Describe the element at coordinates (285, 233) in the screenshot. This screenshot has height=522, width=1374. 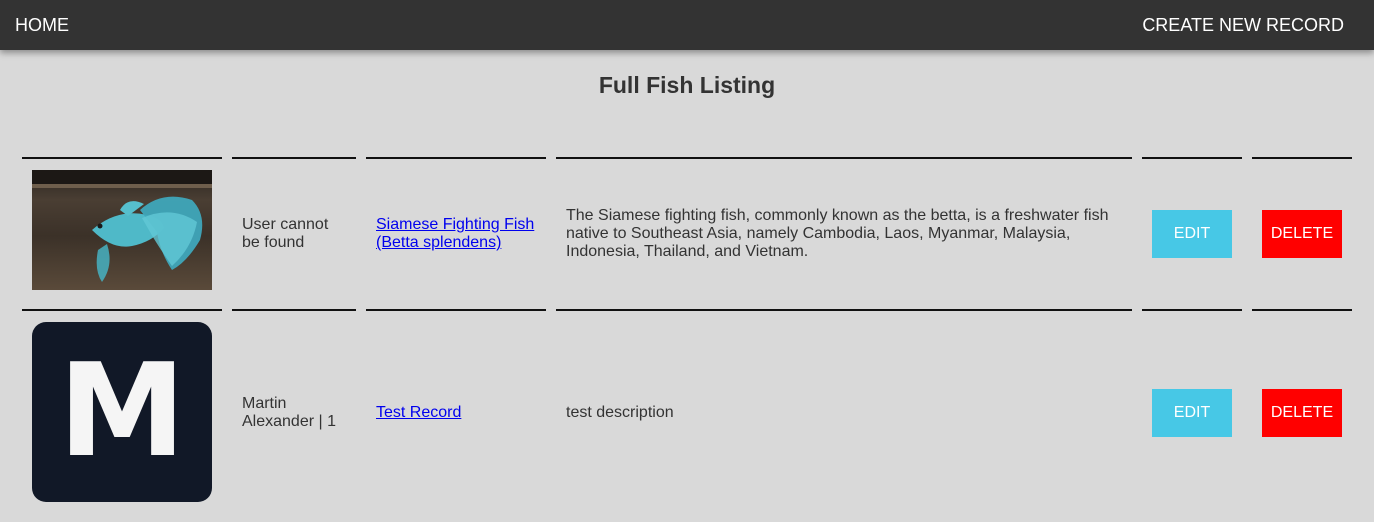
I see `user-text: User cannot be found` at that location.